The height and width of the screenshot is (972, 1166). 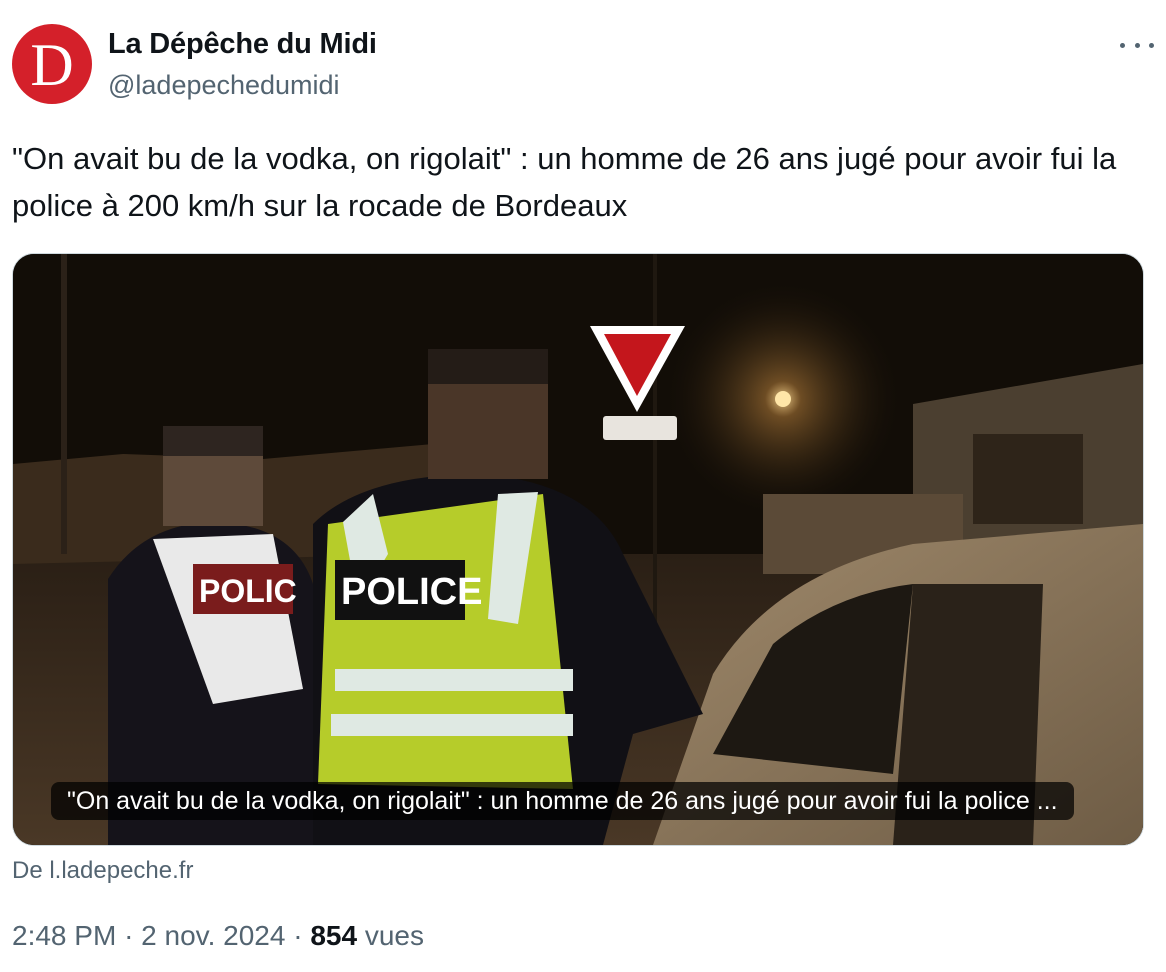 What do you see at coordinates (1137, 45) in the screenshot?
I see `more-options-icon` at bounding box center [1137, 45].